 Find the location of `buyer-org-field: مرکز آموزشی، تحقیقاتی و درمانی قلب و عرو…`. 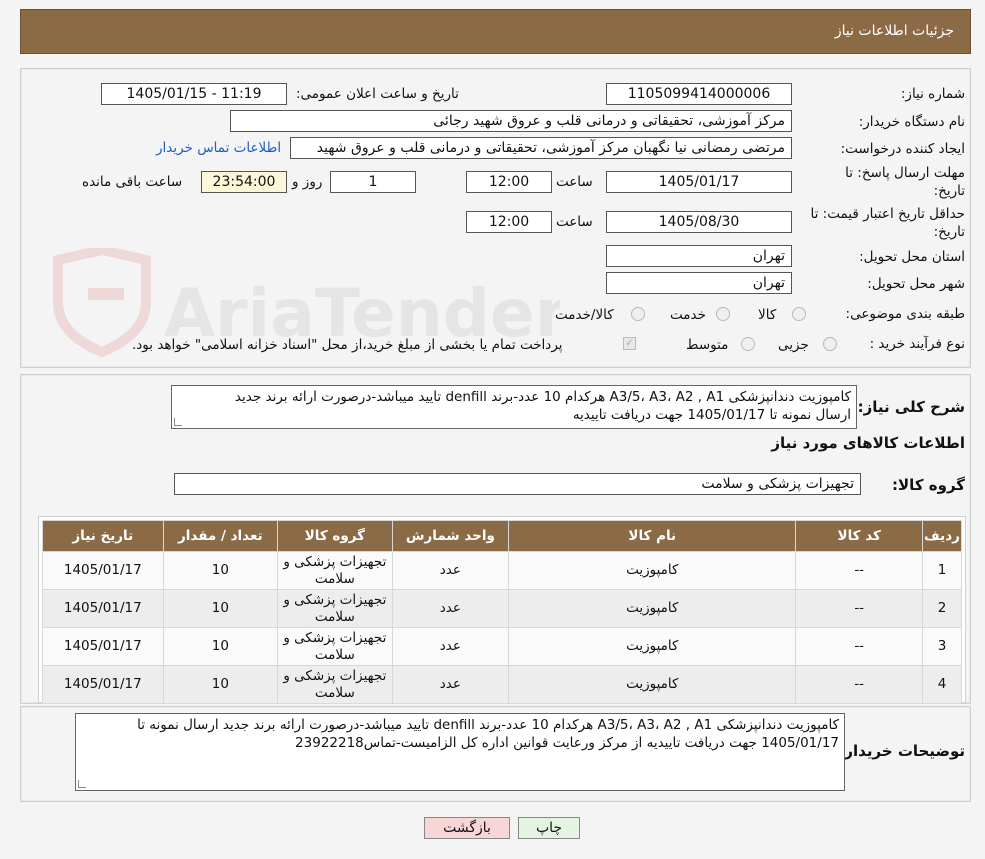

buyer-org-field: مرکز آموزشی، تحقیقاتی و درمانی قلب و عرو… is located at coordinates (511, 121).